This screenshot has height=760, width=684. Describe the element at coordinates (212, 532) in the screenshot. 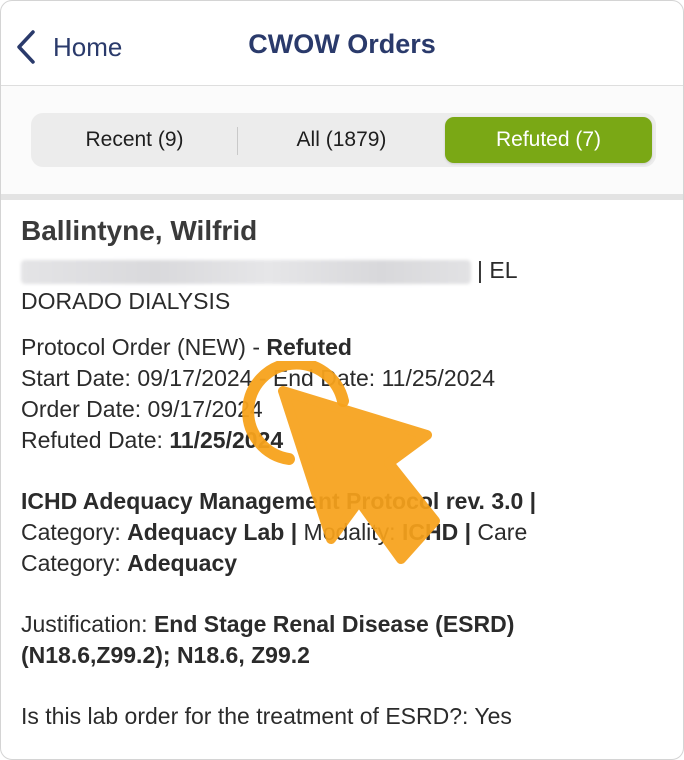

I see `category-value: Adequacy Lab |` at that location.